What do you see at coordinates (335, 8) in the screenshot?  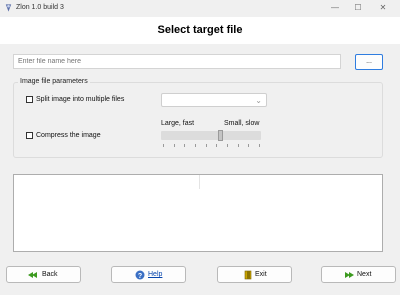 I see `minimize-button: —` at bounding box center [335, 8].